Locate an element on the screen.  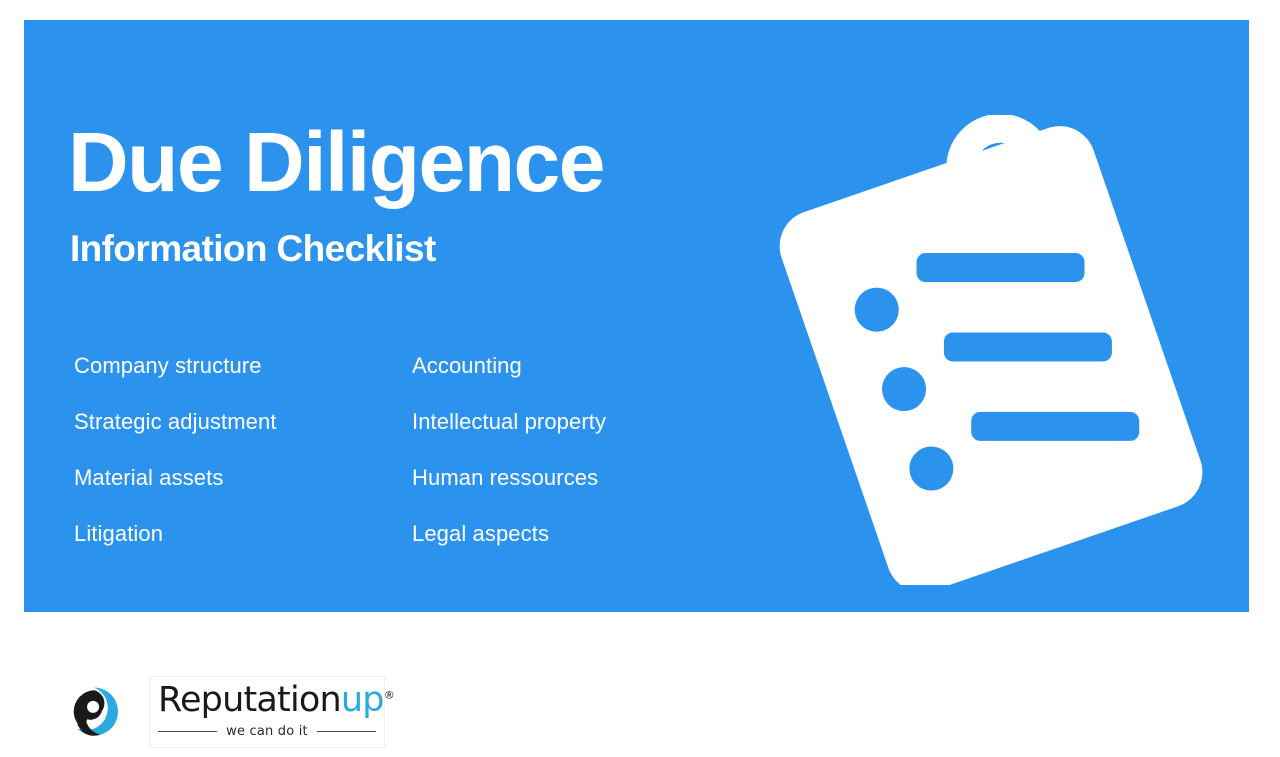
list-item: Accounting is located at coordinates (467, 365).